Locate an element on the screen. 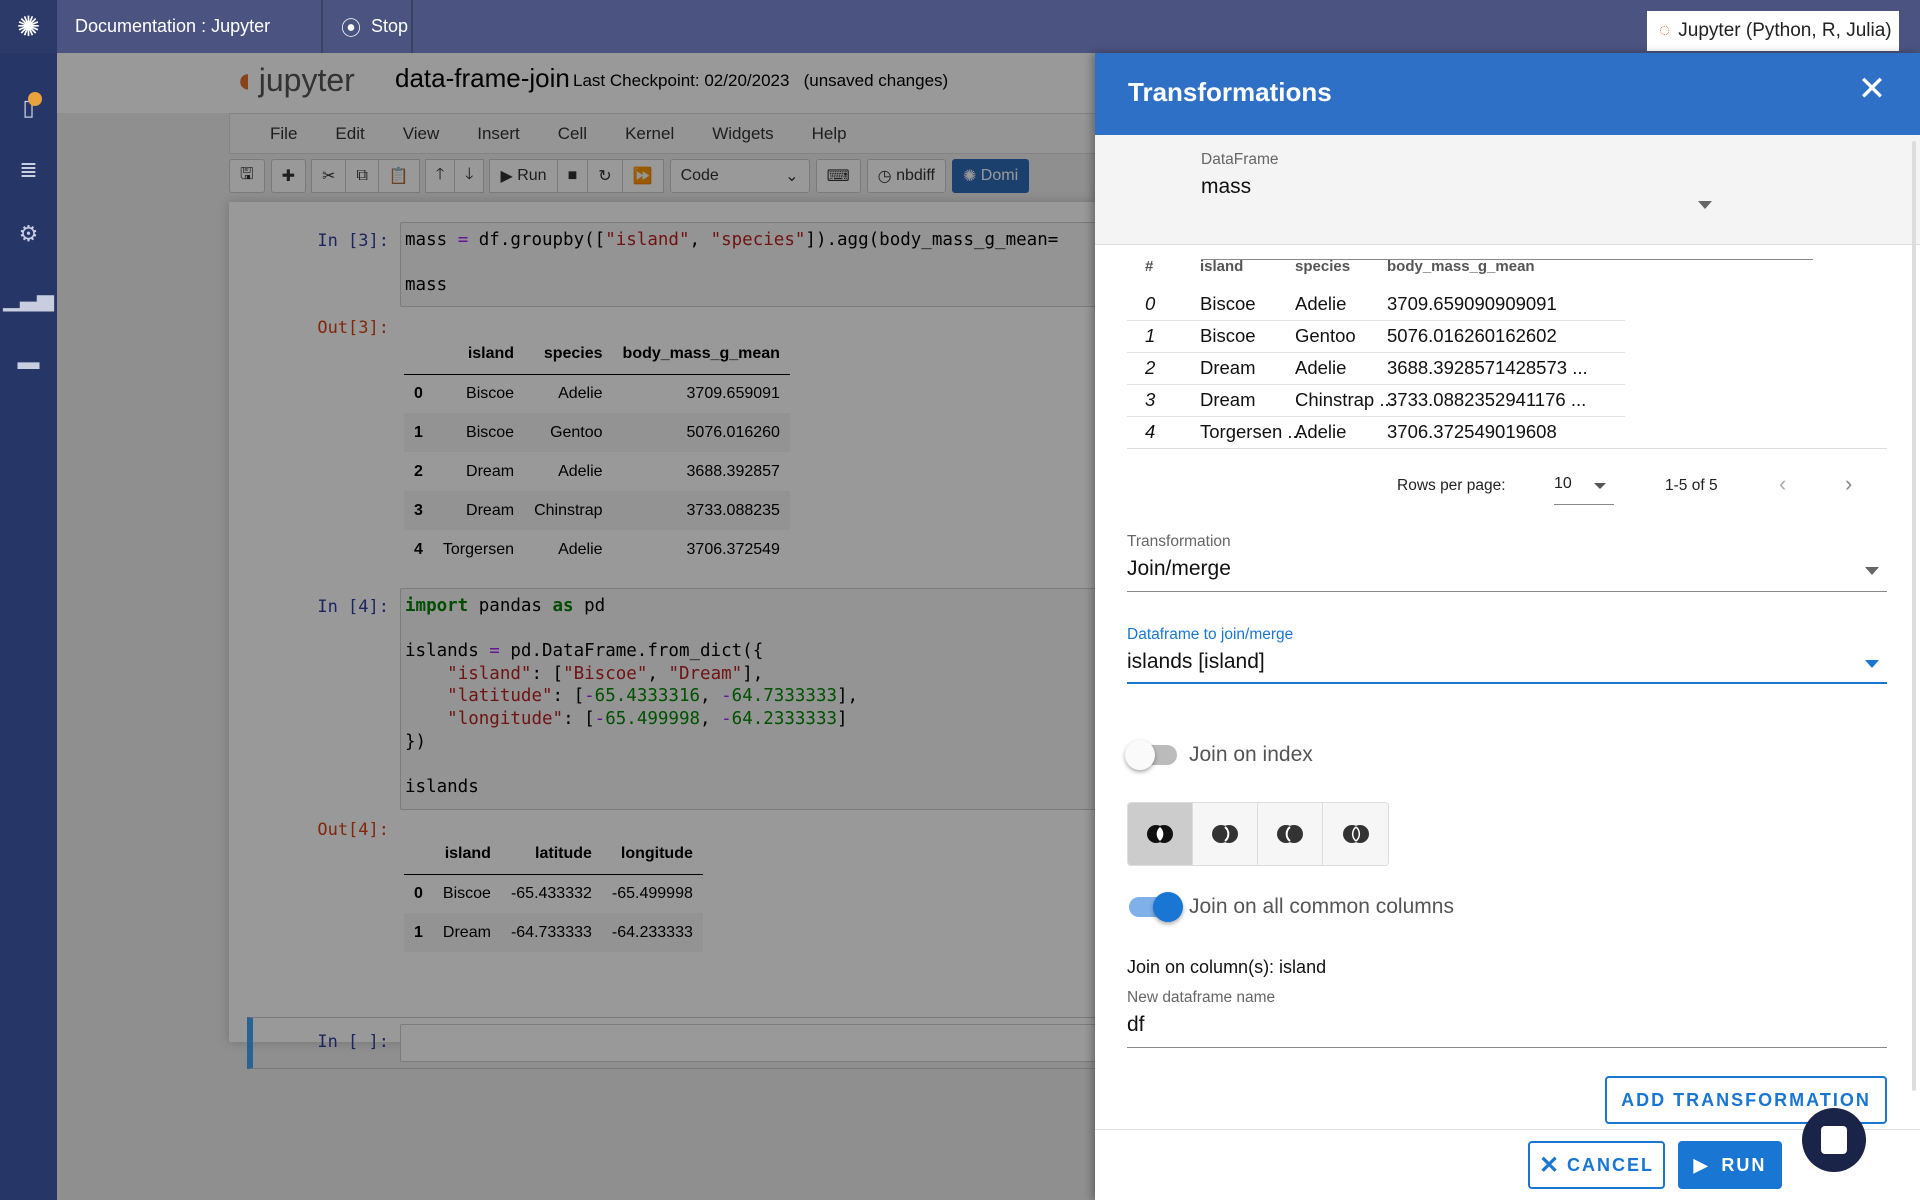  stop-button: ⦿ Stop is located at coordinates (368, 26).